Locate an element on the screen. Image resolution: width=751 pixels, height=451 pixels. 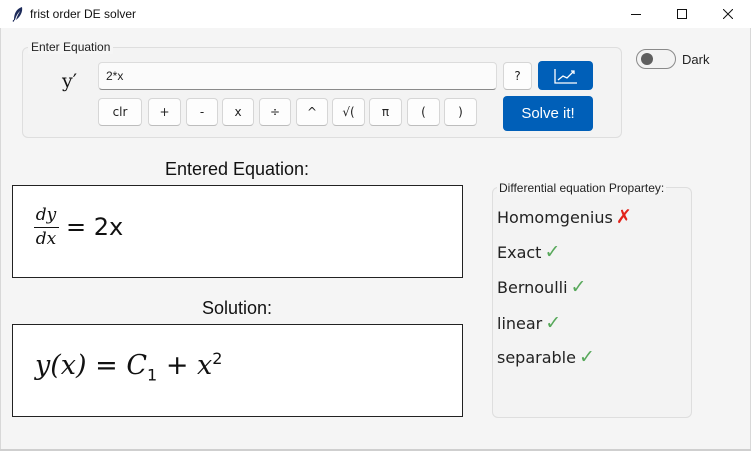
solution-display: y(x) = C1 + x2 is located at coordinates (237, 370).